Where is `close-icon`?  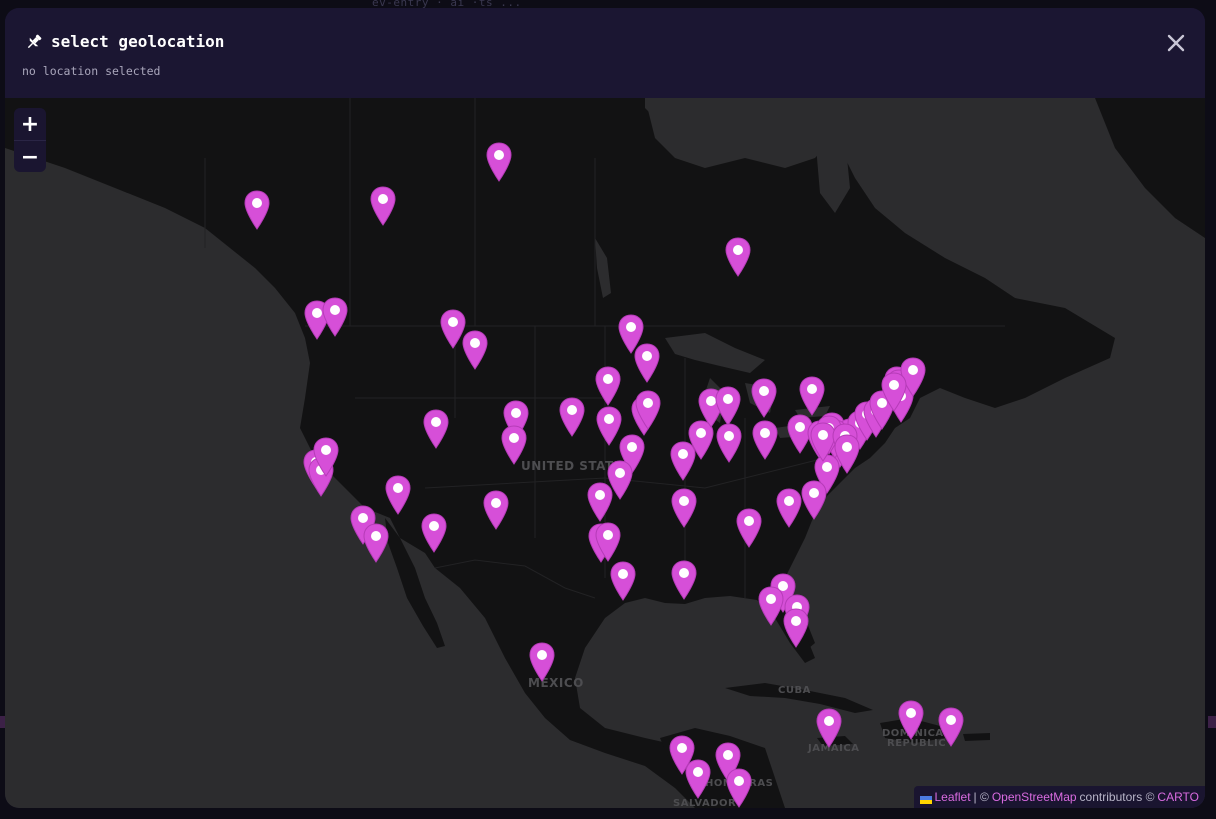 close-icon is located at coordinates (1176, 43).